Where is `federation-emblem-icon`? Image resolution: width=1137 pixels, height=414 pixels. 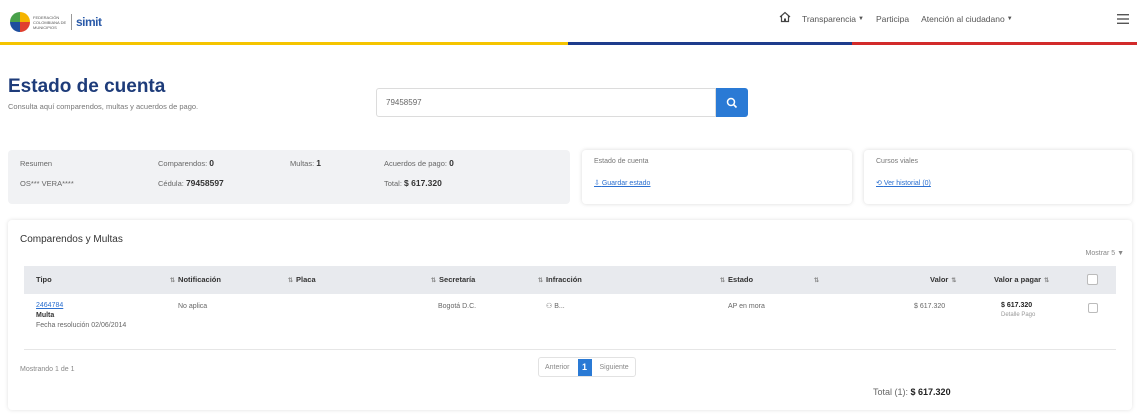
federation-emblem-icon is located at coordinates (20, 22).